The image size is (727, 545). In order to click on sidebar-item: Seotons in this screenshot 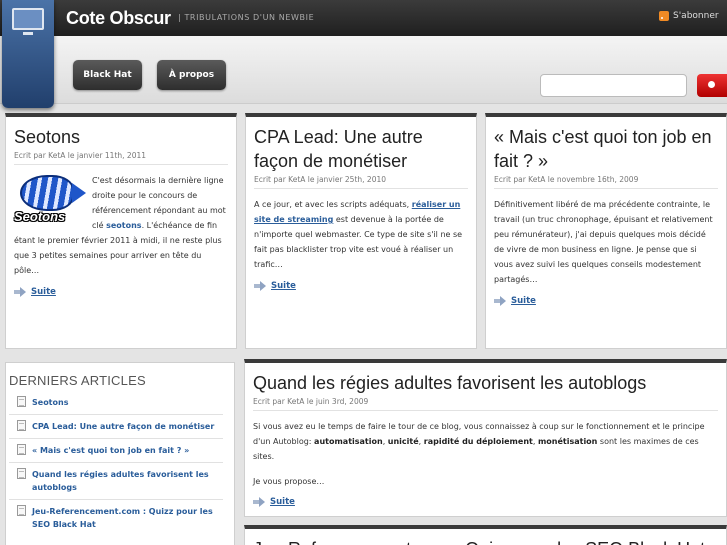, I will do `click(116, 403)`.